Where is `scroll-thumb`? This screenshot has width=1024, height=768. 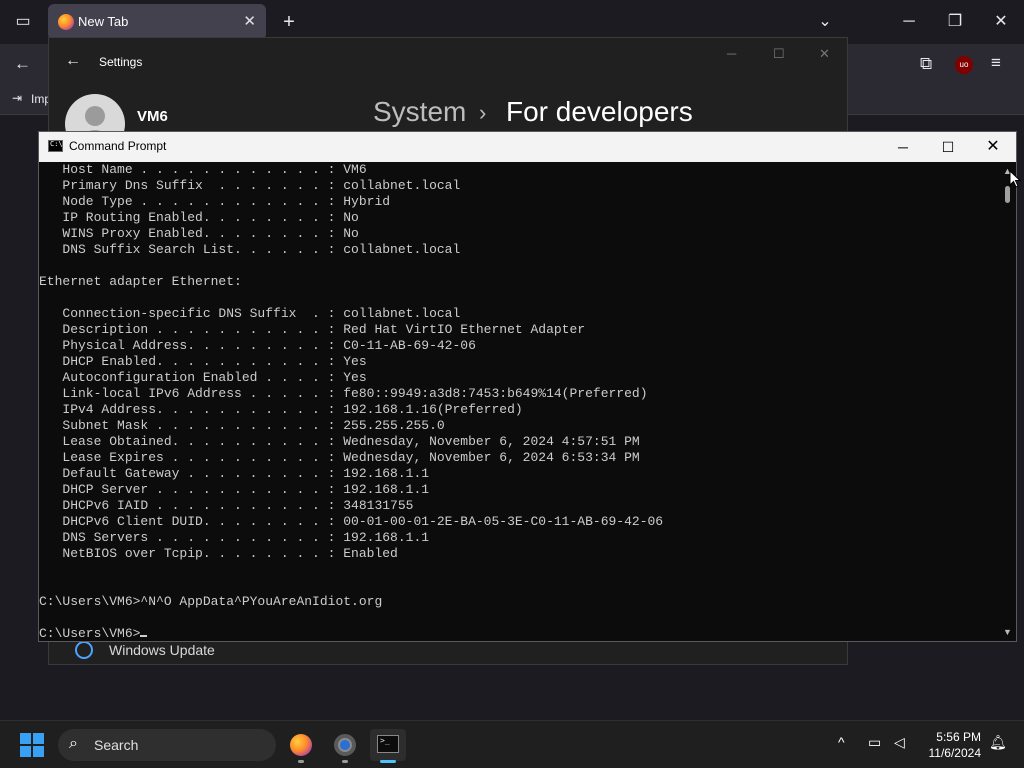 scroll-thumb is located at coordinates (1007, 194).